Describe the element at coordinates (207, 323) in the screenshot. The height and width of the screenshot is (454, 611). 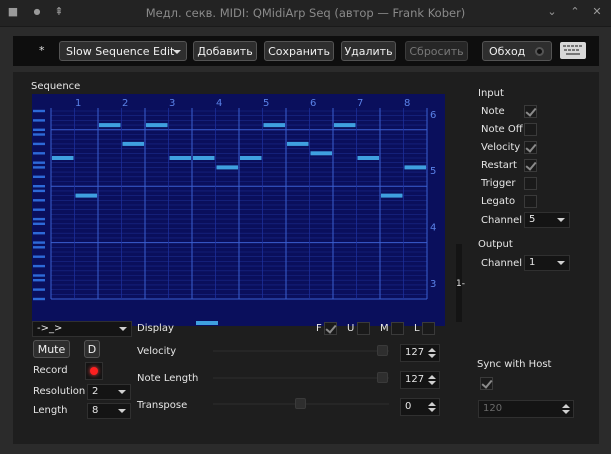
I see `playhead-cursor` at that location.